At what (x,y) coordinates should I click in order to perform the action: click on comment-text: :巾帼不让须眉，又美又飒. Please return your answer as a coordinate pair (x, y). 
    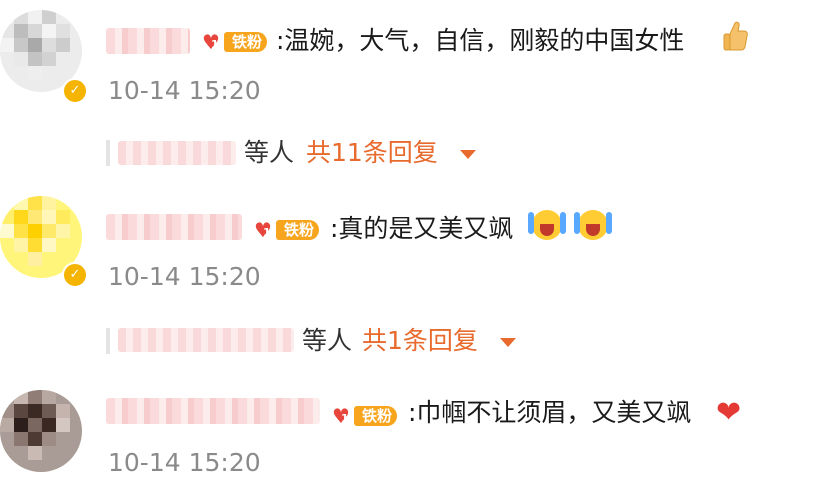
    Looking at the image, I should click on (550, 412).